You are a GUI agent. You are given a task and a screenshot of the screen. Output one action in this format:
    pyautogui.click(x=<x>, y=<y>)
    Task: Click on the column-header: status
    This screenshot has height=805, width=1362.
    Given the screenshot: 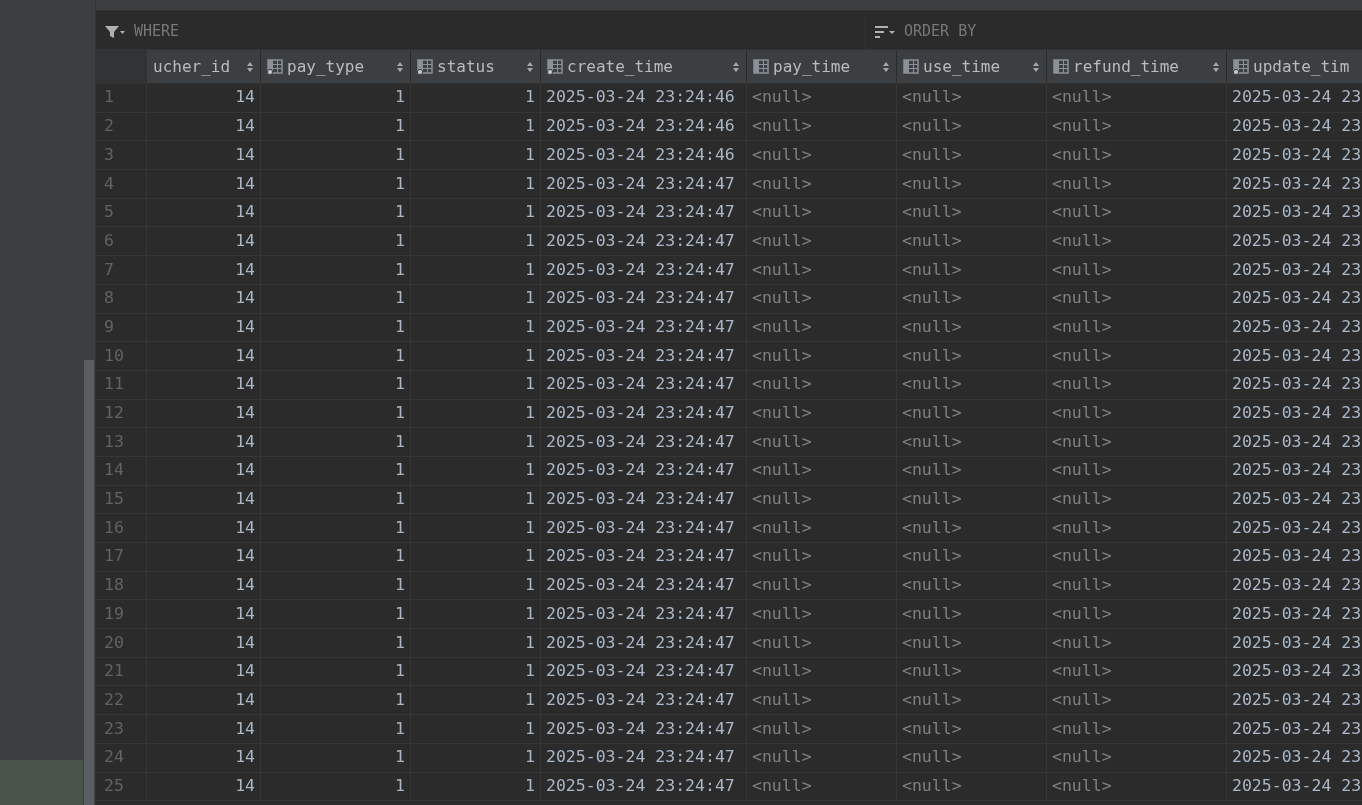 What is the action you would take?
    pyautogui.click(x=476, y=66)
    